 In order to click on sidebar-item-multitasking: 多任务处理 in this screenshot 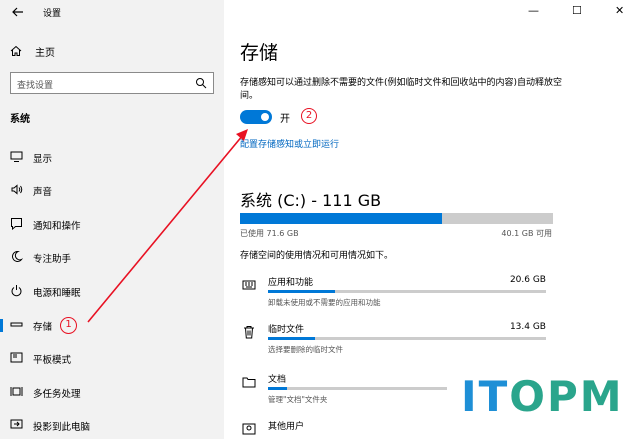, I will do `click(112, 392)`.